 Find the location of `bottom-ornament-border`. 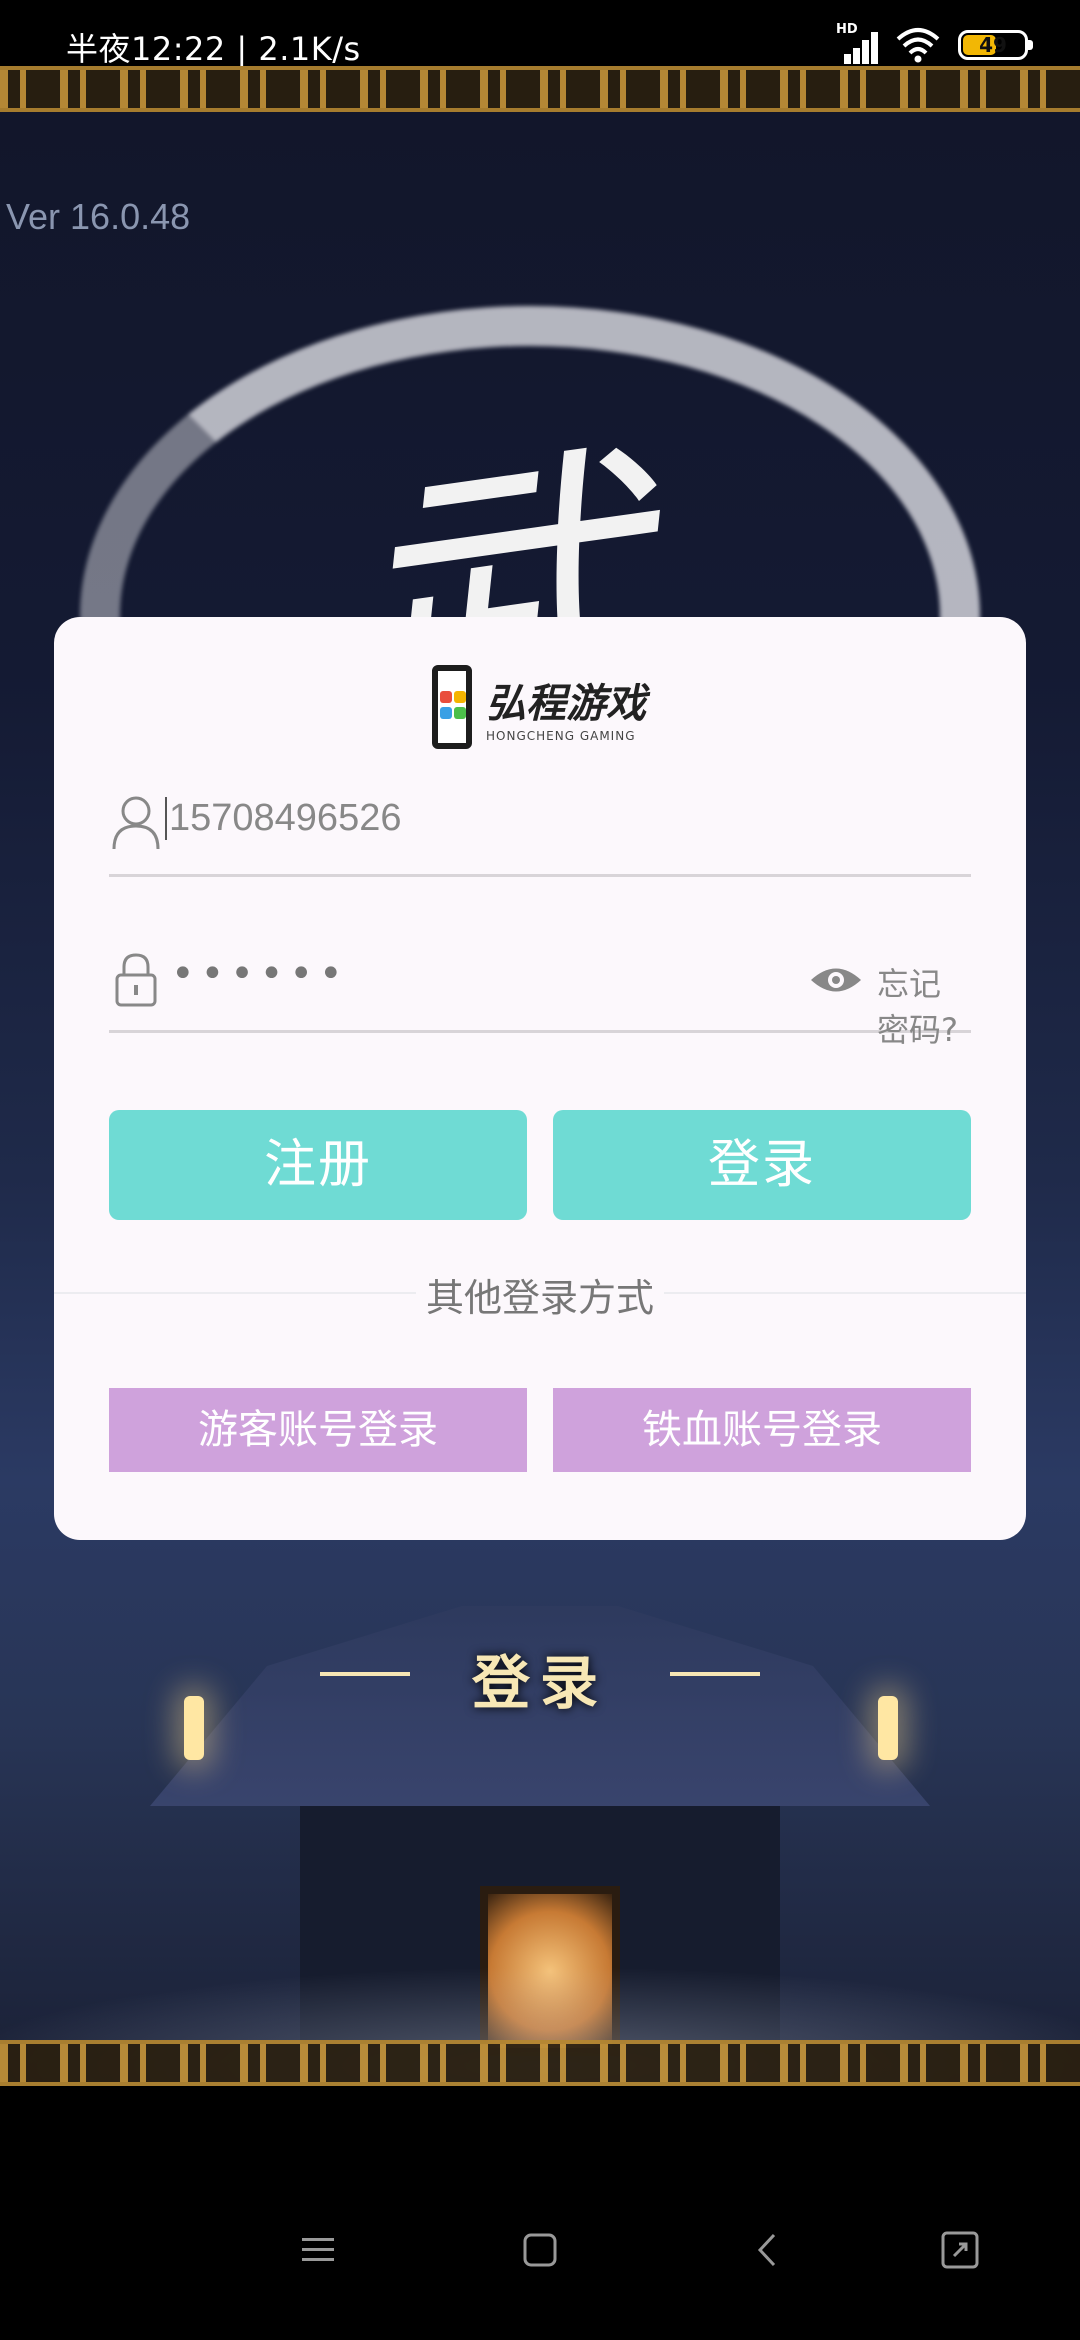

bottom-ornament-border is located at coordinates (540, 2063).